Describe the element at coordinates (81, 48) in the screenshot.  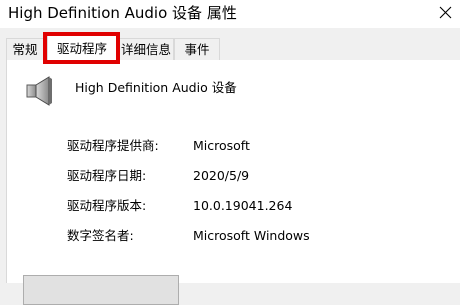
I see `tab-highlight-box` at that location.